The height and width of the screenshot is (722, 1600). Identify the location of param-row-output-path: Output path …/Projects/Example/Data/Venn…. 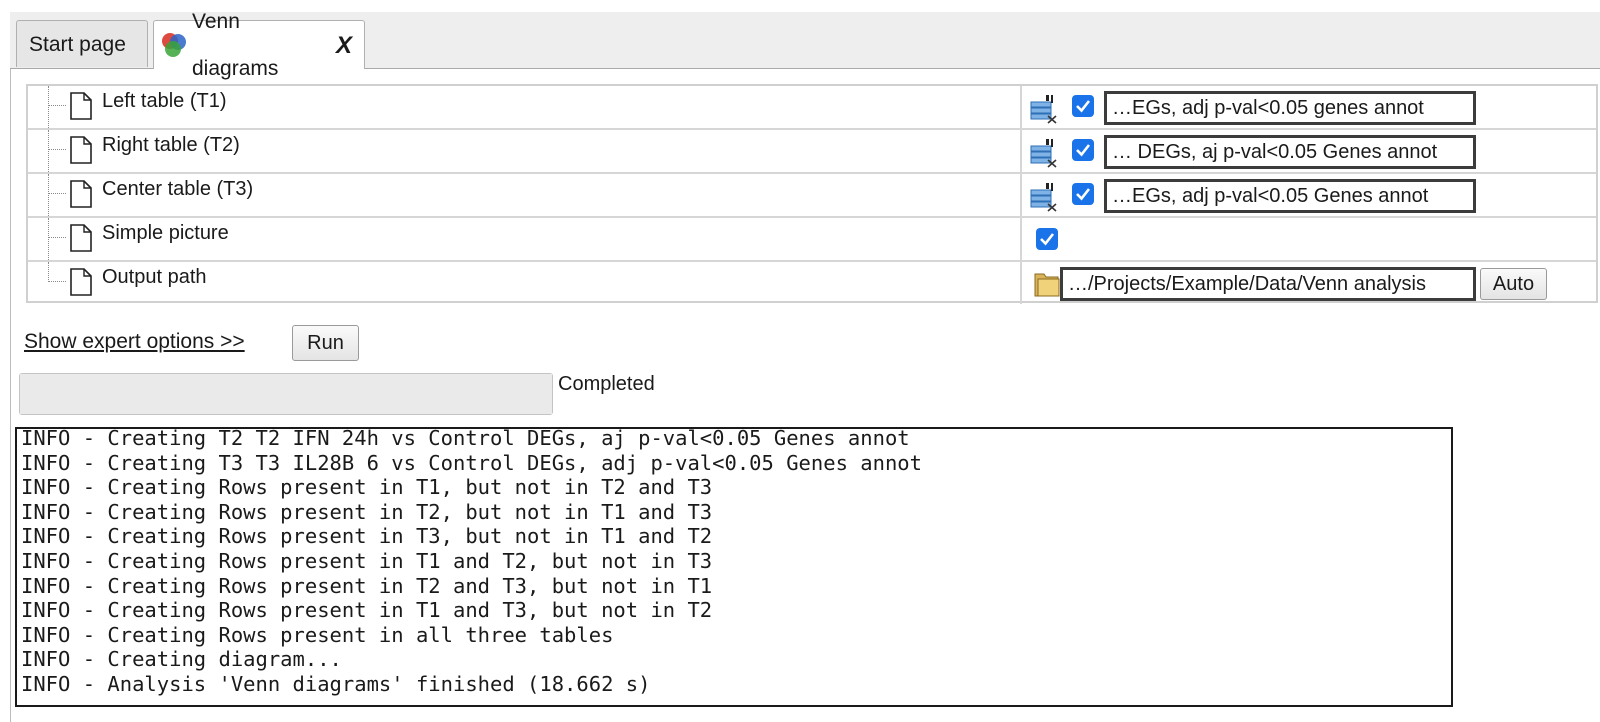
(812, 284).